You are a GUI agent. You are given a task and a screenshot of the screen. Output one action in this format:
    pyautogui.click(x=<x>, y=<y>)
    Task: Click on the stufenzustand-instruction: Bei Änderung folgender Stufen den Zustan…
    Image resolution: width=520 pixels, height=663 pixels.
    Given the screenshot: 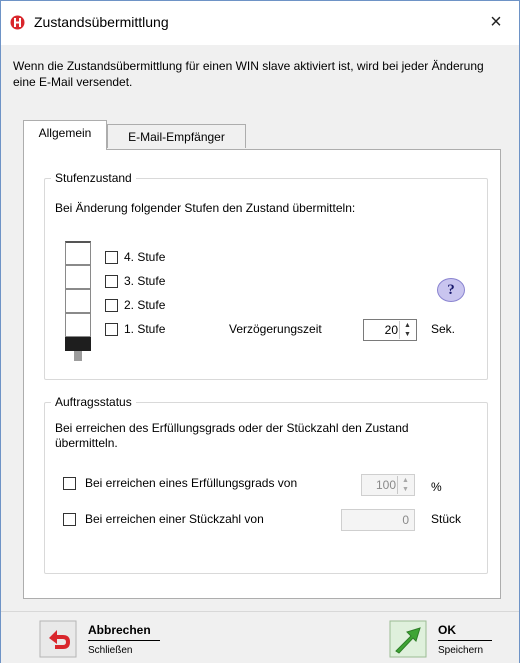 What is the action you would take?
    pyautogui.click(x=205, y=208)
    